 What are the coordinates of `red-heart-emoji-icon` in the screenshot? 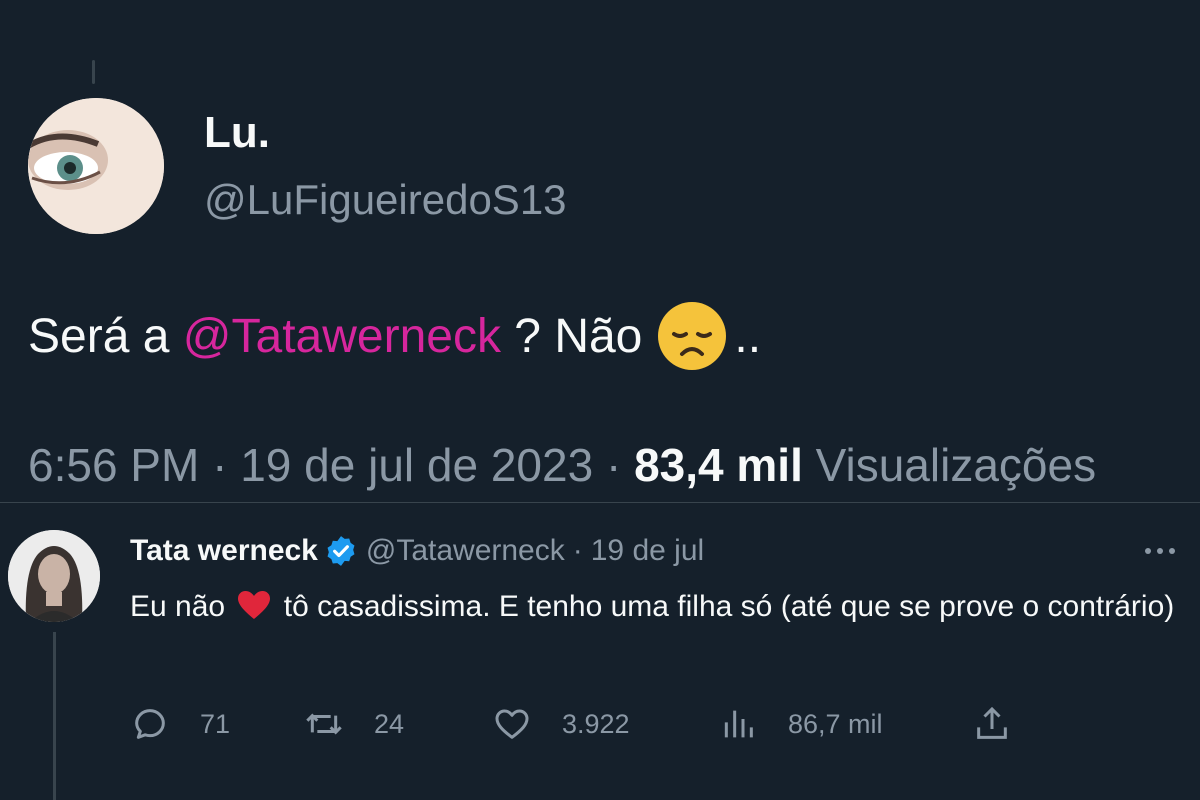 It's located at (254, 605).